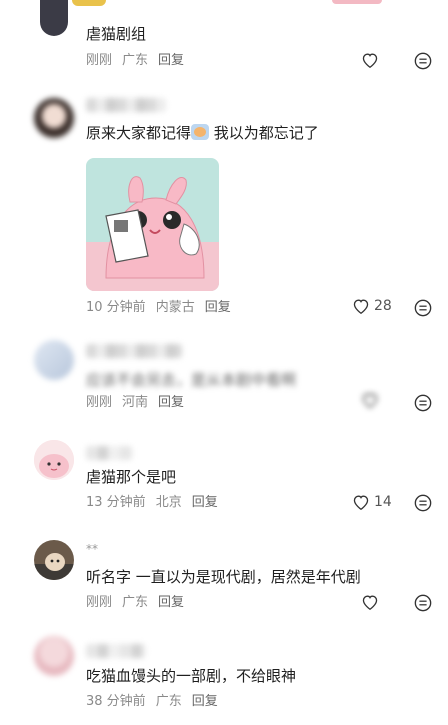  What do you see at coordinates (224, 485) in the screenshot?
I see `comment-item: 虐猫那个是吧 13 分钟前 北京 回复 14` at bounding box center [224, 485].